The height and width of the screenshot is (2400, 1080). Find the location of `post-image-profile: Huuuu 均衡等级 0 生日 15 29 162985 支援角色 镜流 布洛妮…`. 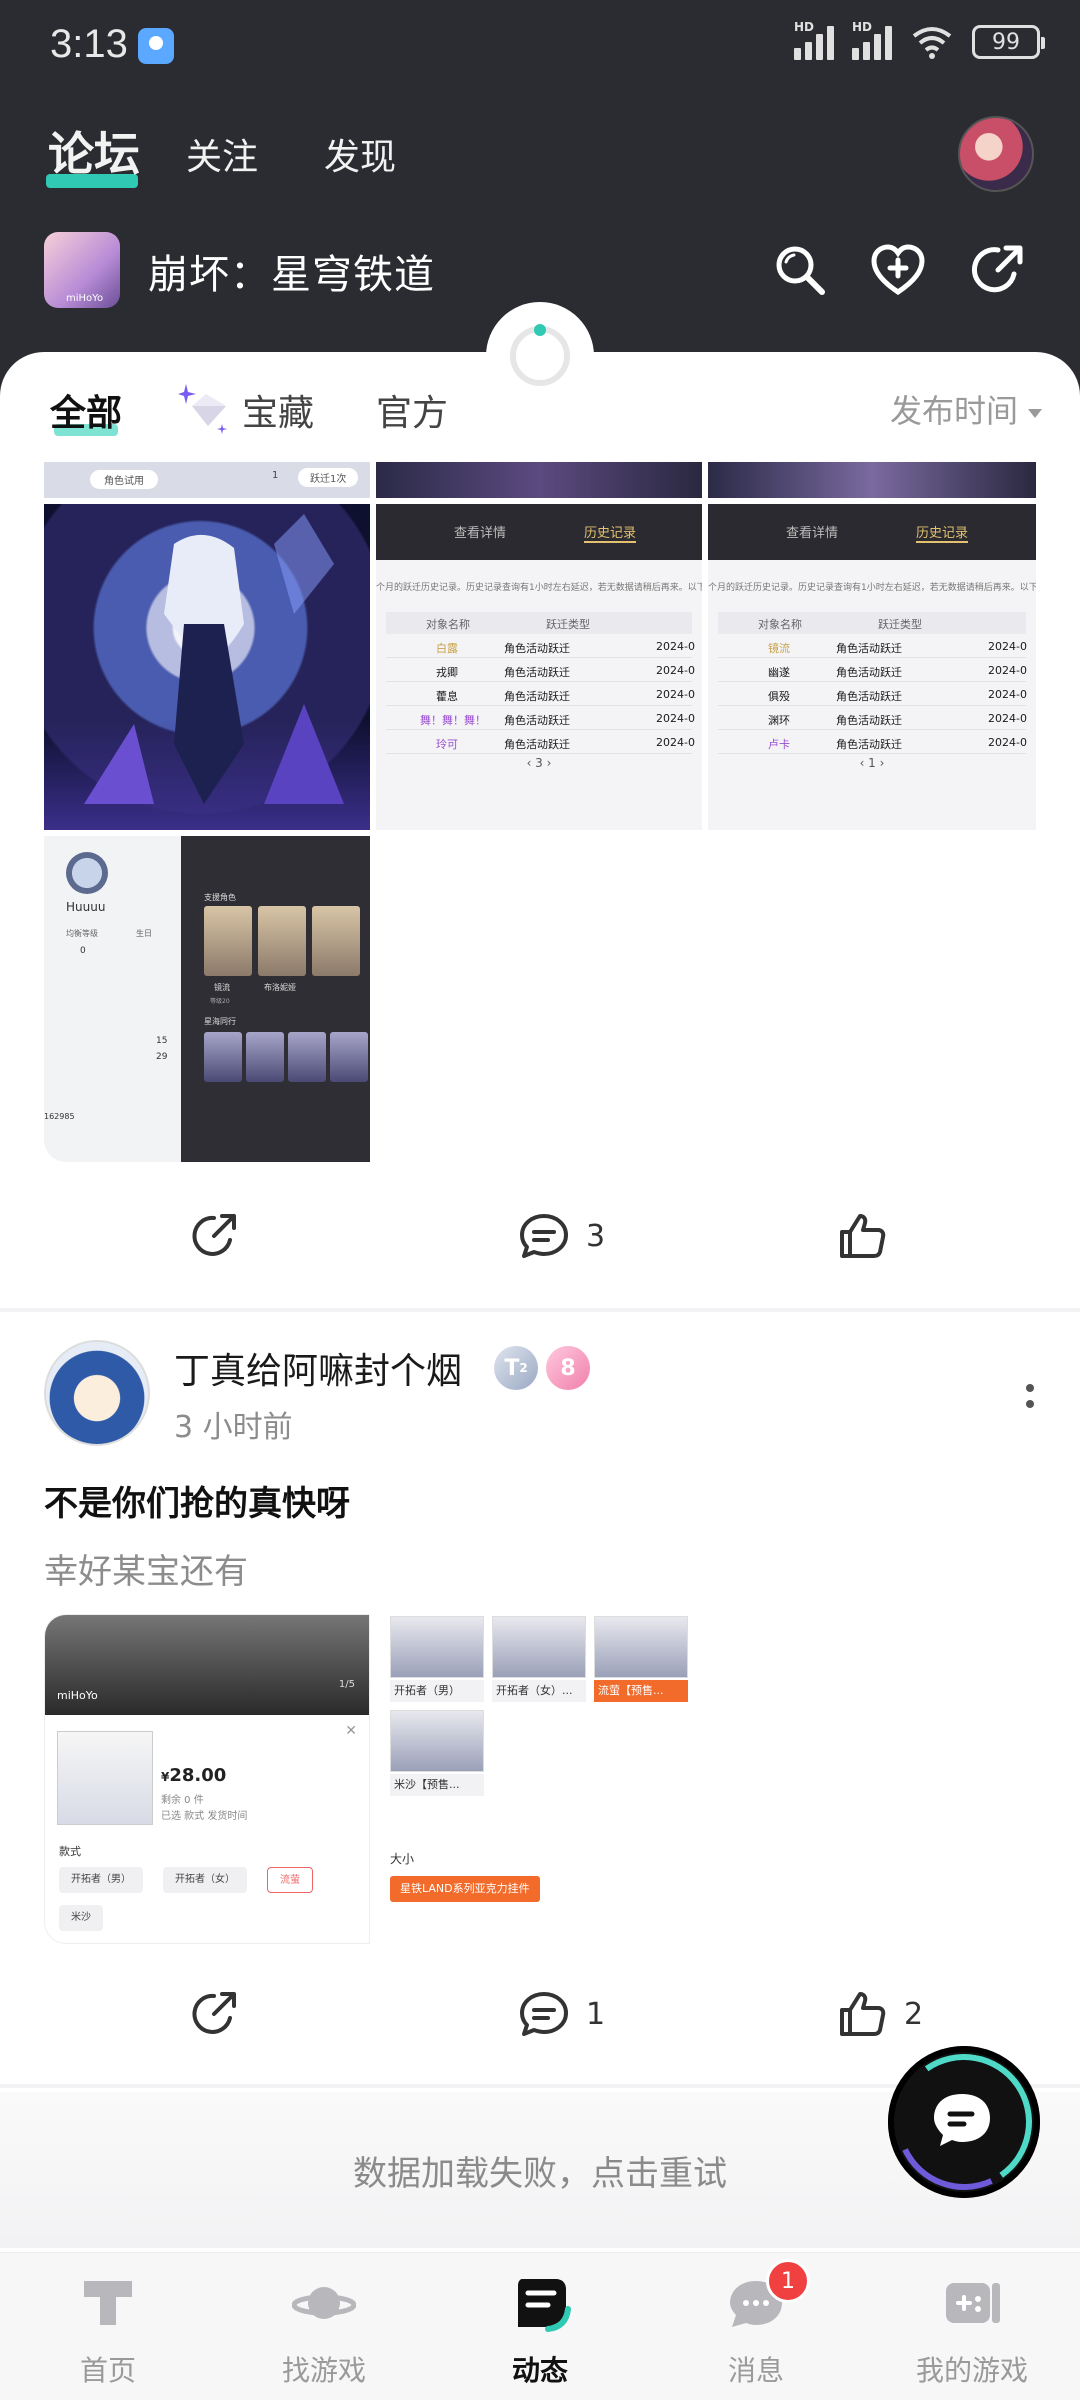

post-image-profile: Huuuu 均衡等级 0 生日 15 29 162985 支援角色 镜流 布洛妮… is located at coordinates (207, 999).